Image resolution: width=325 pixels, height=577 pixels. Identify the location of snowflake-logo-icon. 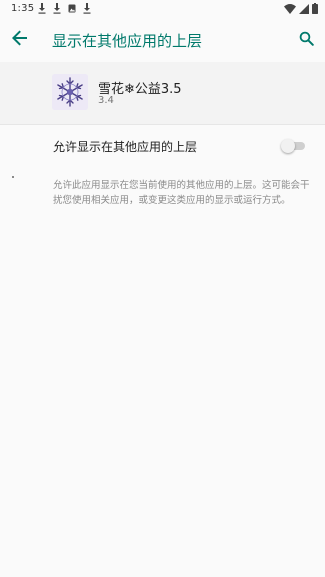
(70, 92).